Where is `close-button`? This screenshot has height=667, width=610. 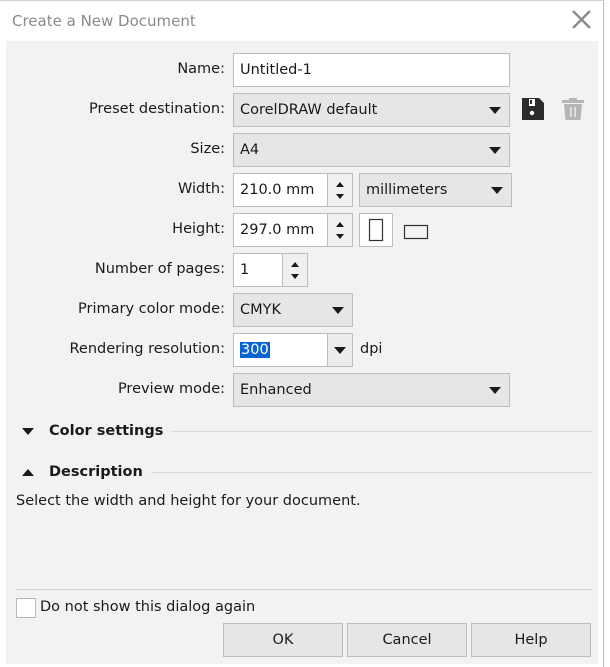
close-button is located at coordinates (582, 20).